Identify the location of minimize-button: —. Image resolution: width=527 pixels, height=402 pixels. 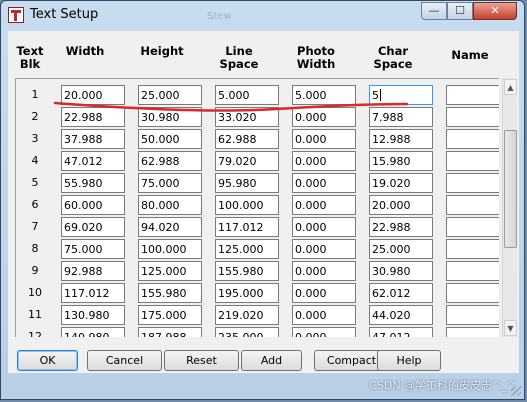
(434, 11).